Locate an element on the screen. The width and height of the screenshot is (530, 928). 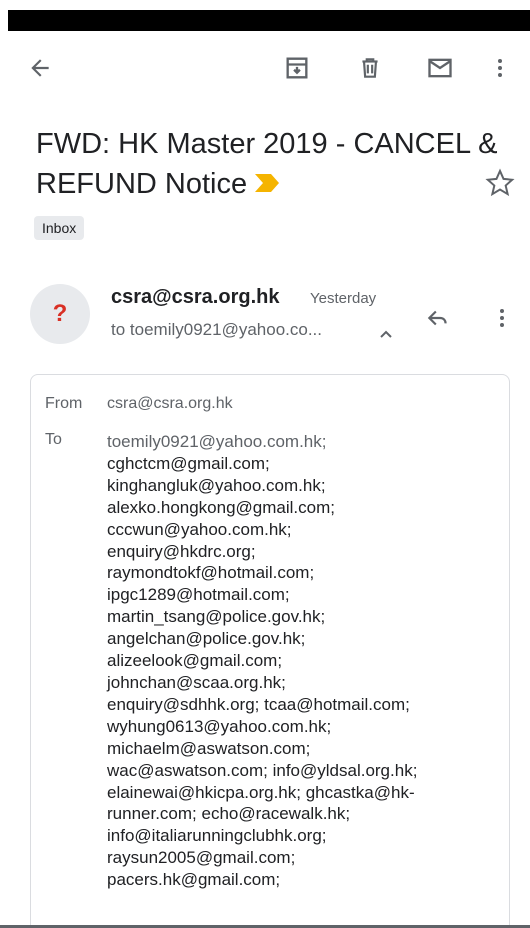
archive-icon is located at coordinates (297, 68).